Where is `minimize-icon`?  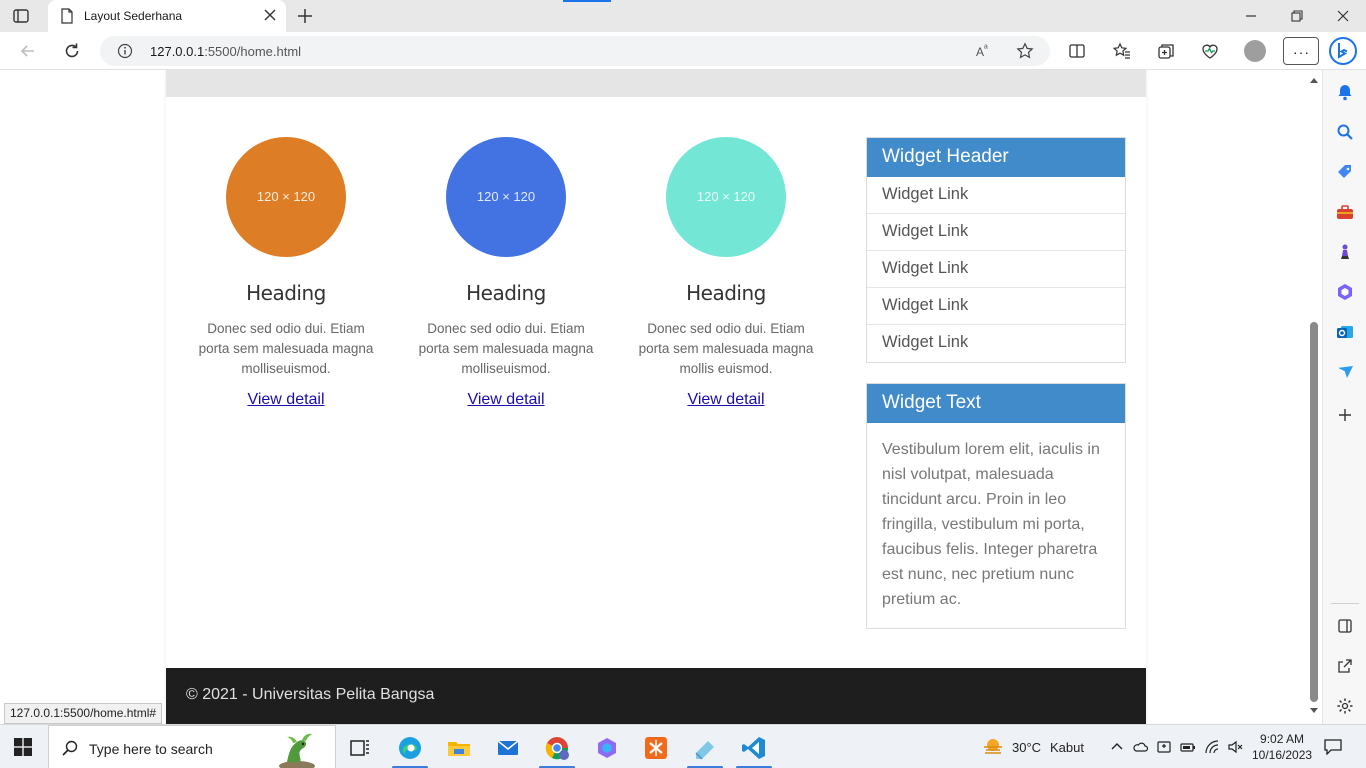
minimize-icon is located at coordinates (1251, 16).